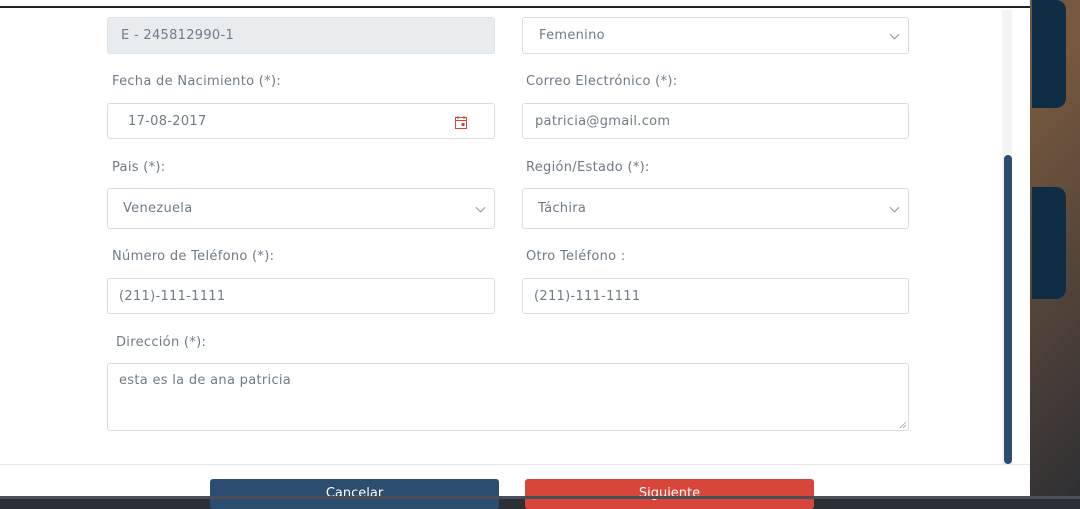 This screenshot has height=509, width=1080. Describe the element at coordinates (715, 208) in the screenshot. I see `region-select: Táchira` at that location.